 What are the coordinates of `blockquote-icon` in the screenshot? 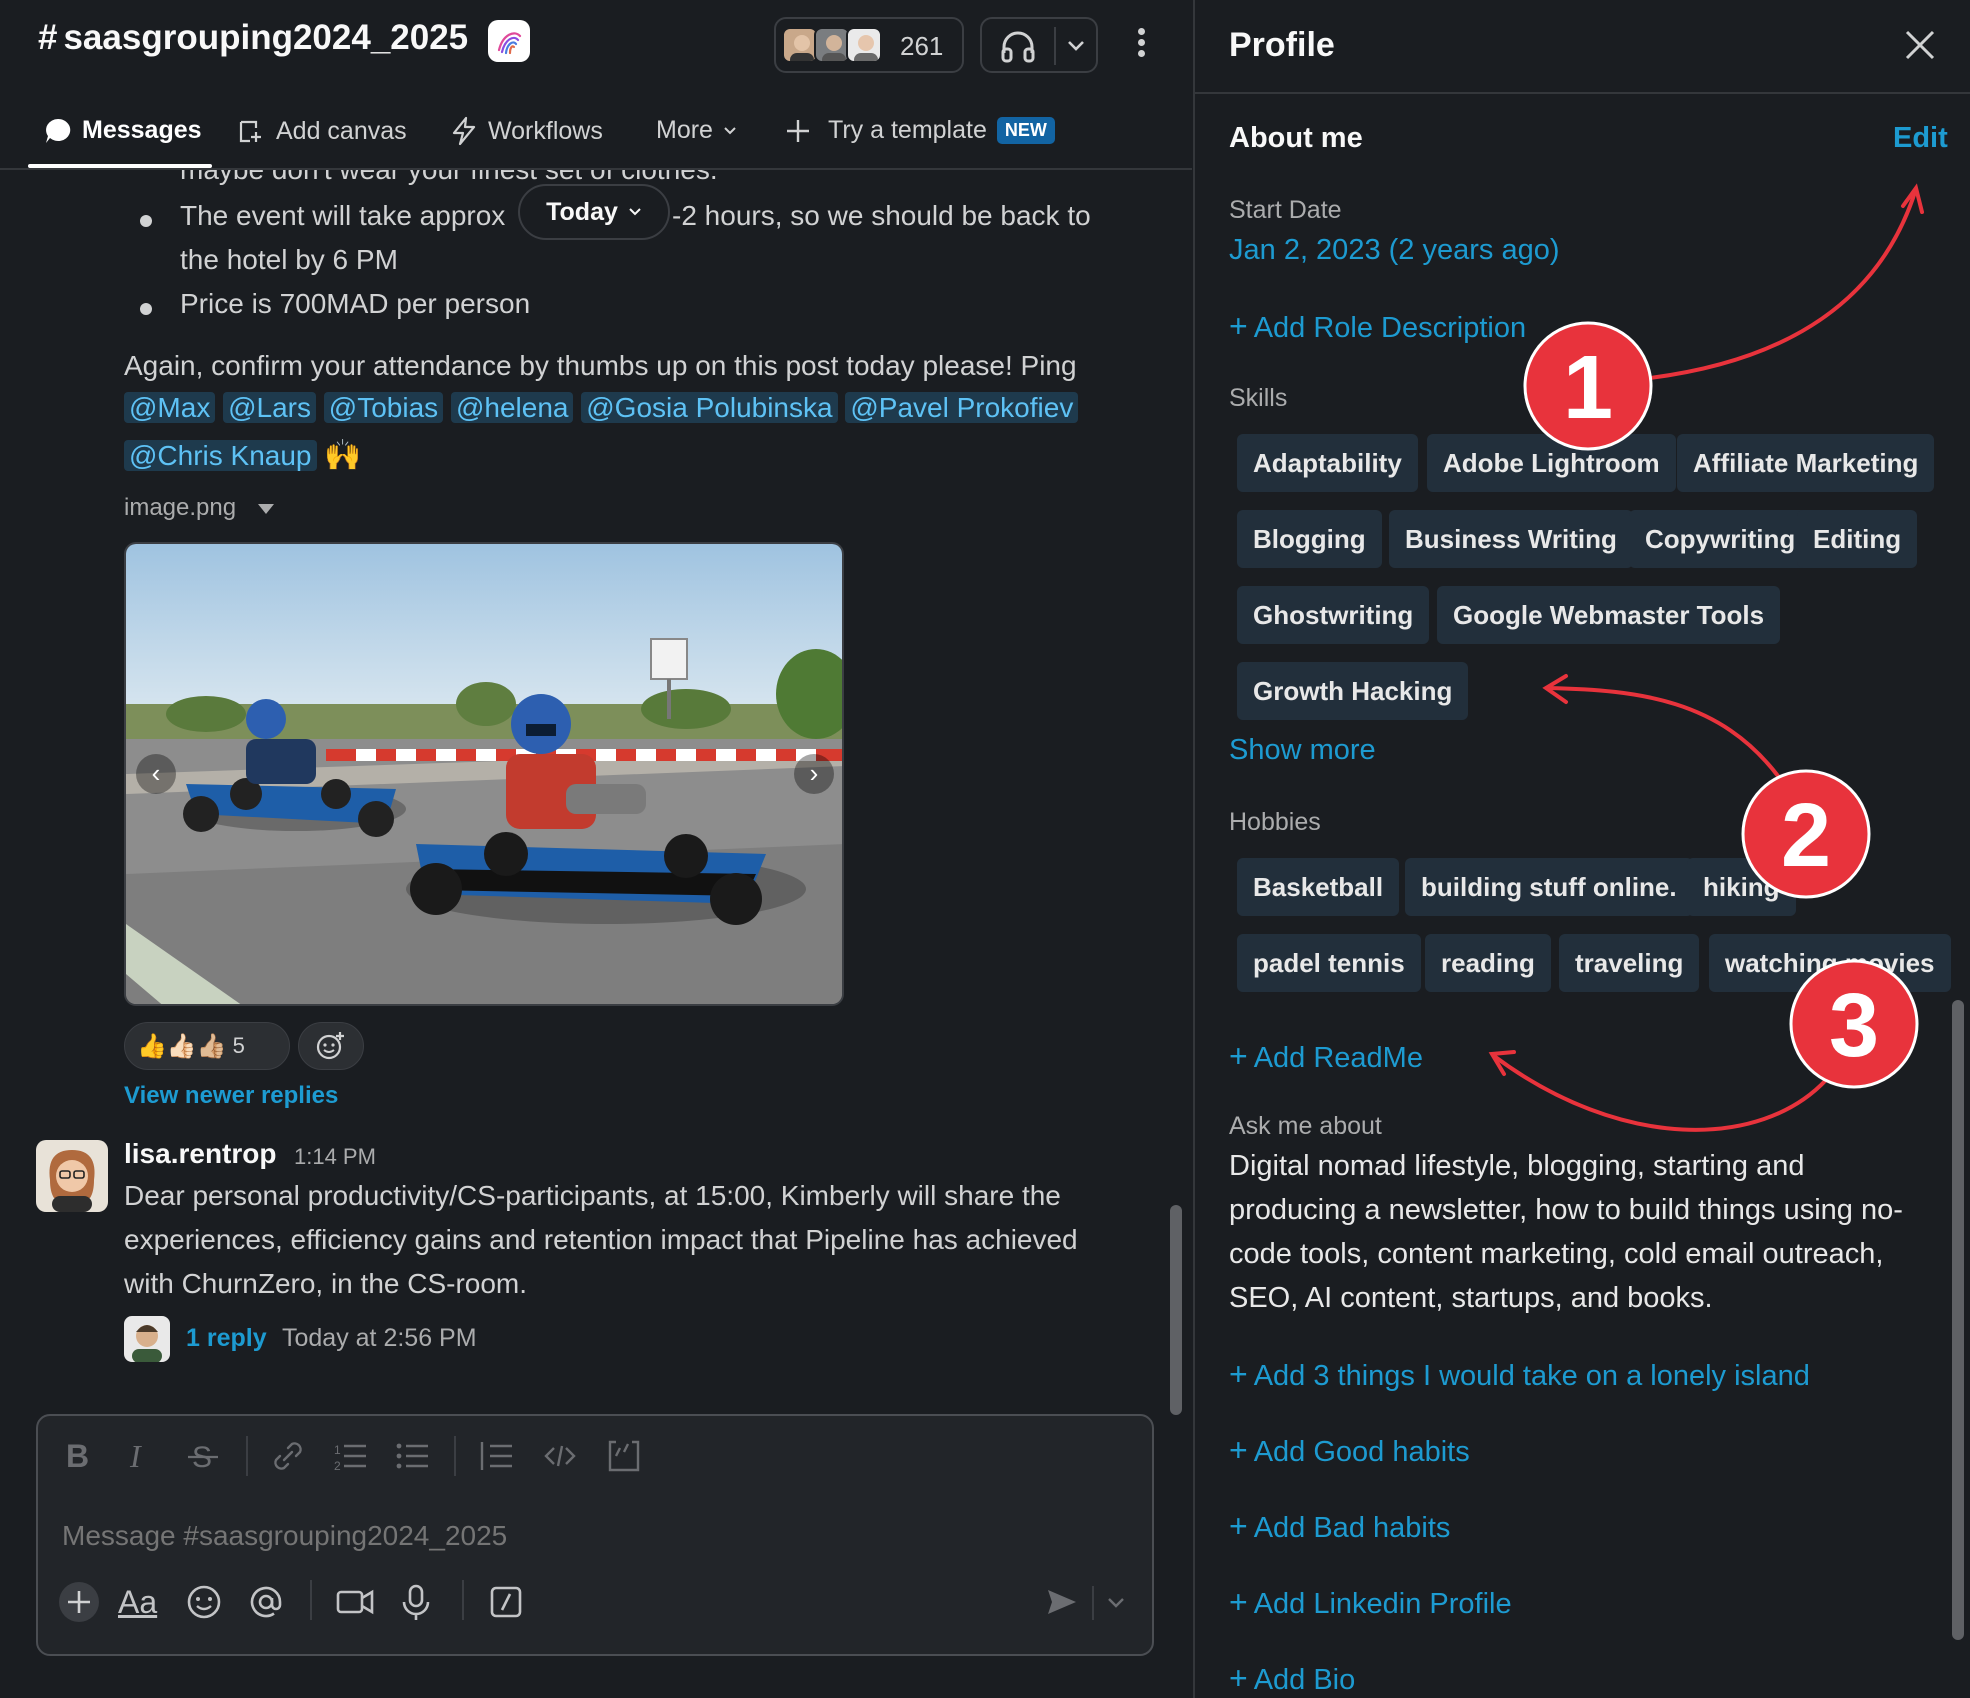 It's located at (496, 1456).